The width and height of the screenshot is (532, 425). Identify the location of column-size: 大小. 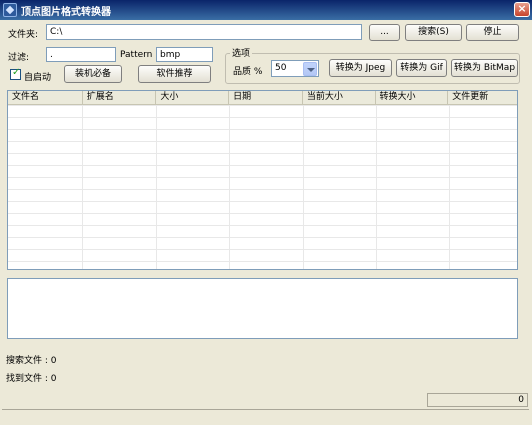
(193, 97).